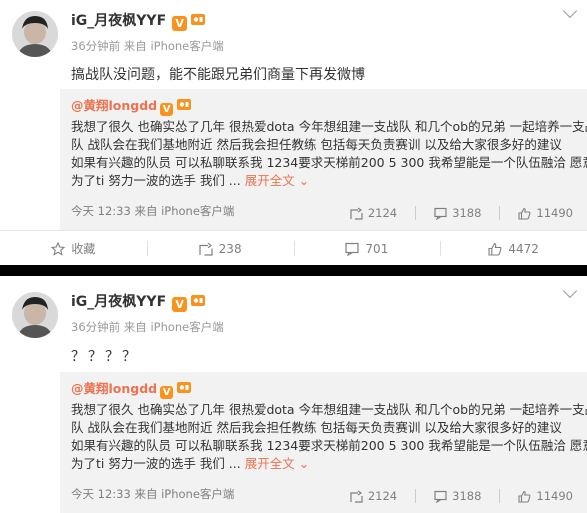  Describe the element at coordinates (376, 249) in the screenshot. I see `comment-action-count: 701` at that location.